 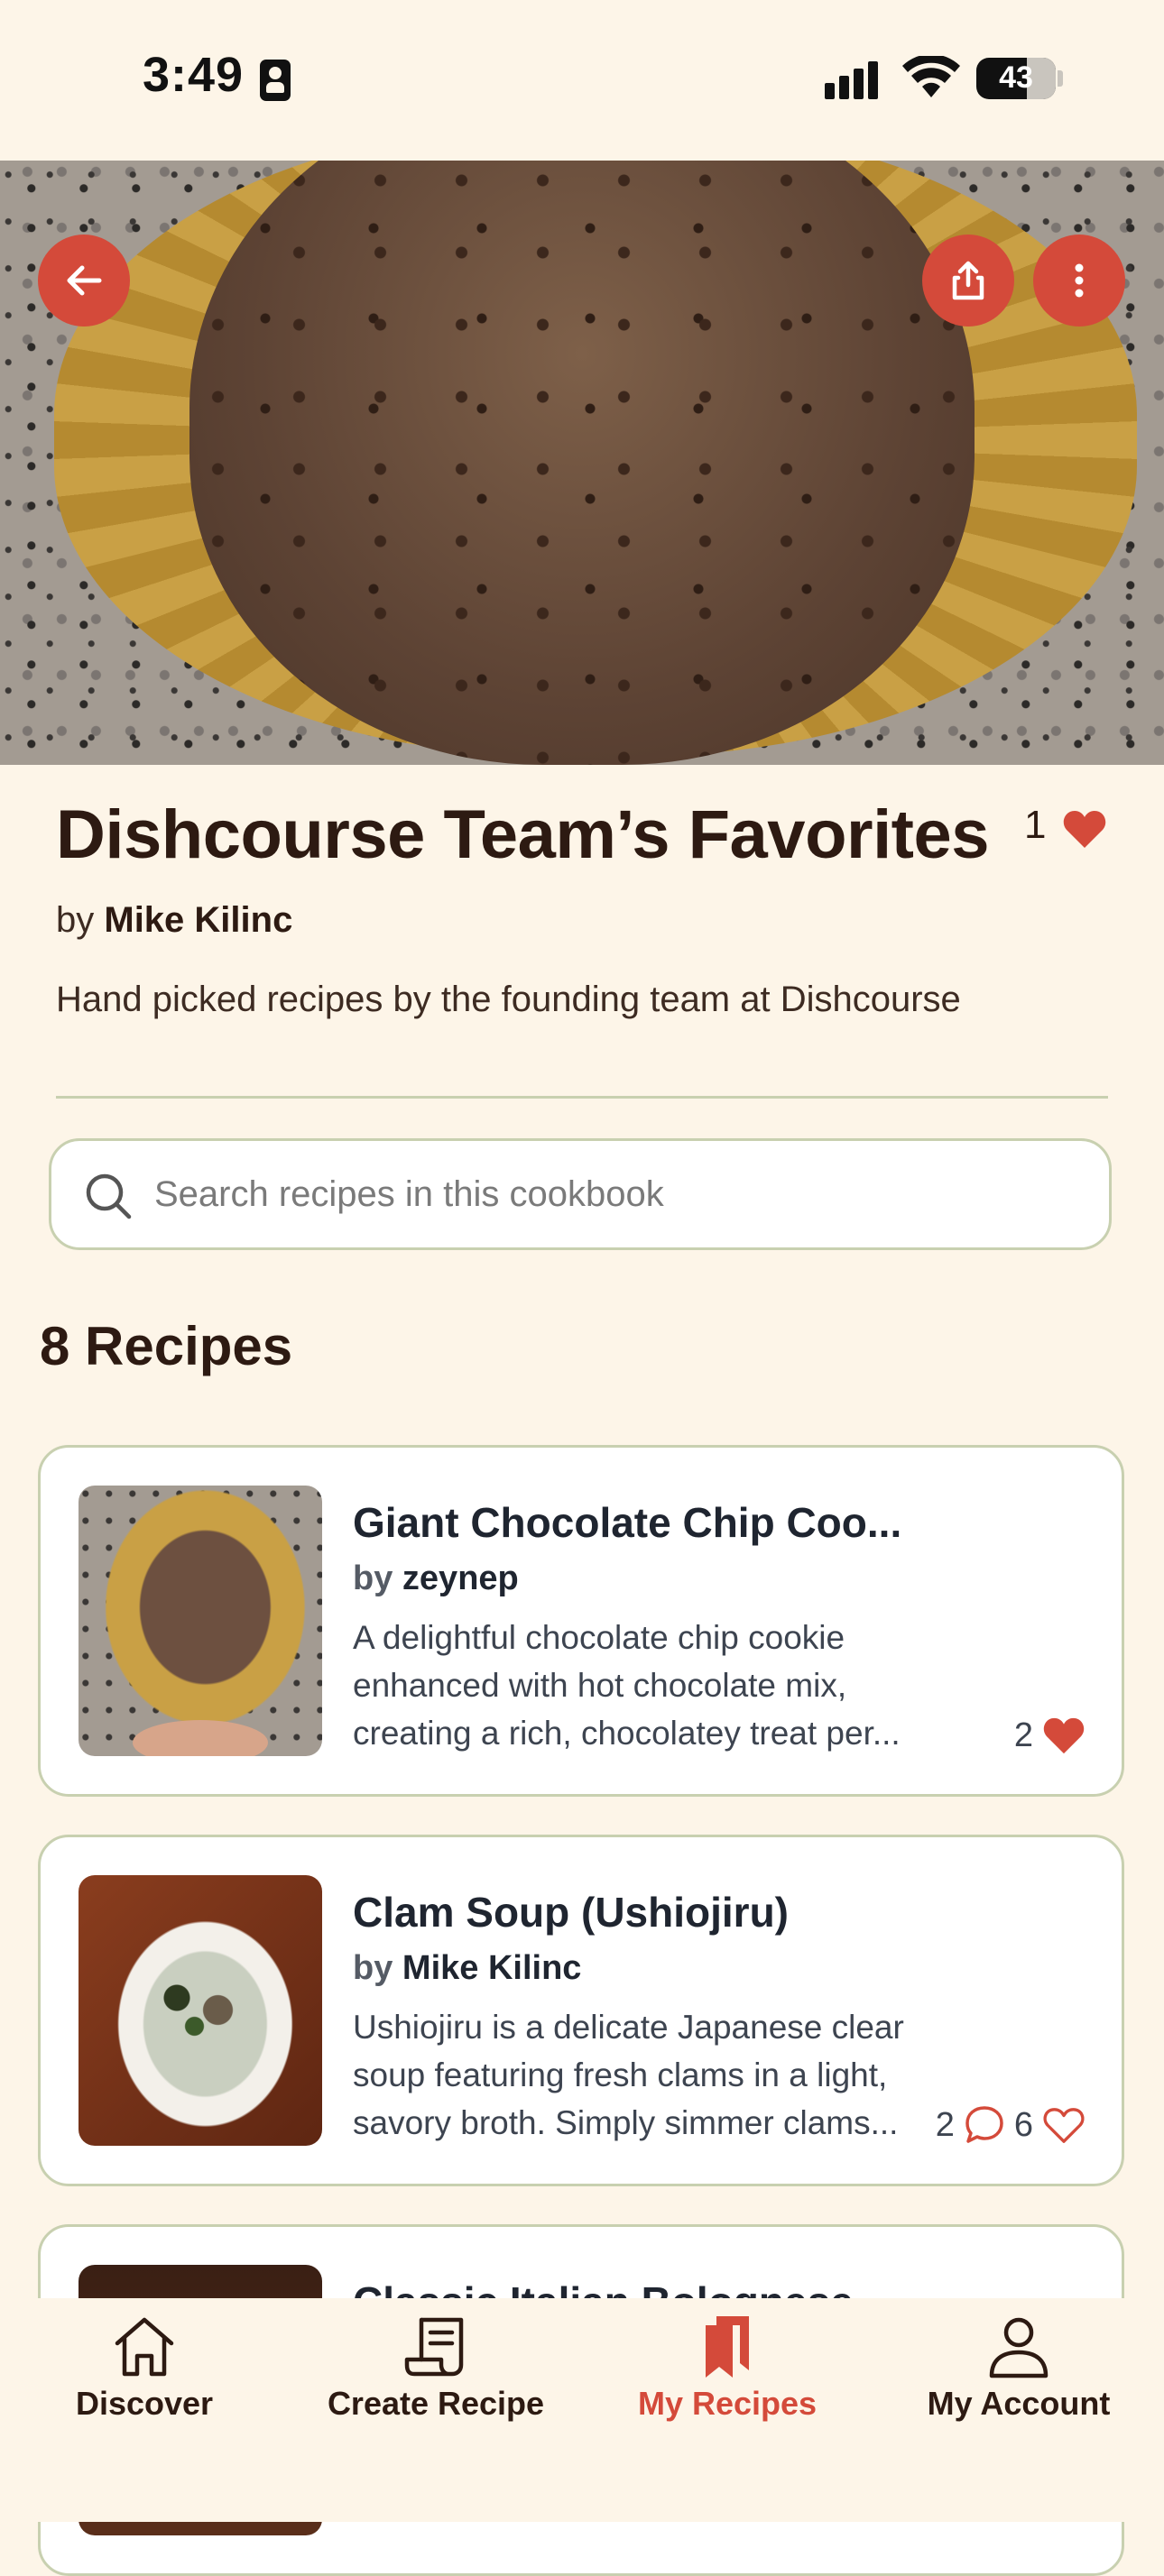 What do you see at coordinates (1023, 2125) in the screenshot?
I see `like-count: 6` at bounding box center [1023, 2125].